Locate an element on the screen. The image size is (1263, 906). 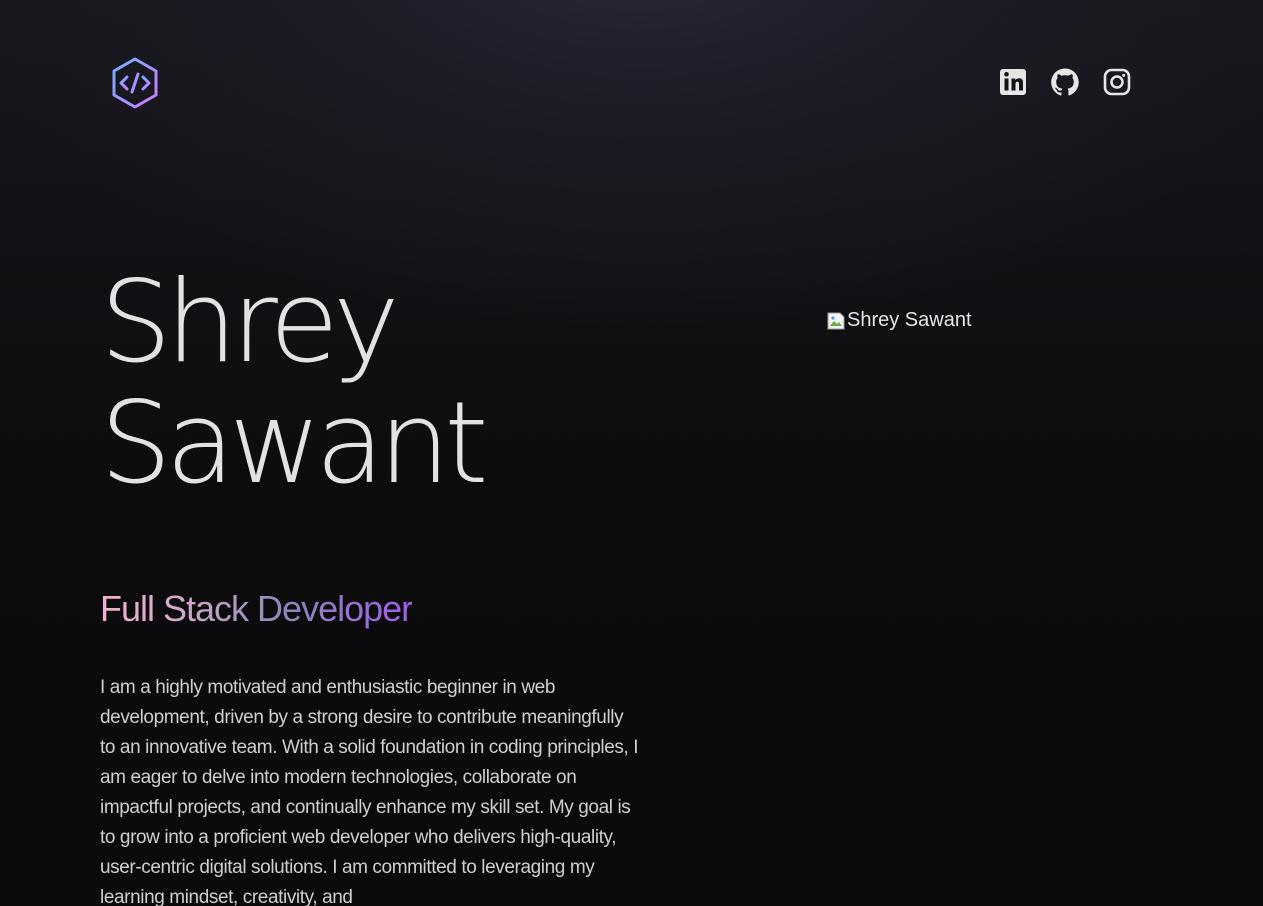
linkedin-icon is located at coordinates (1013, 82).